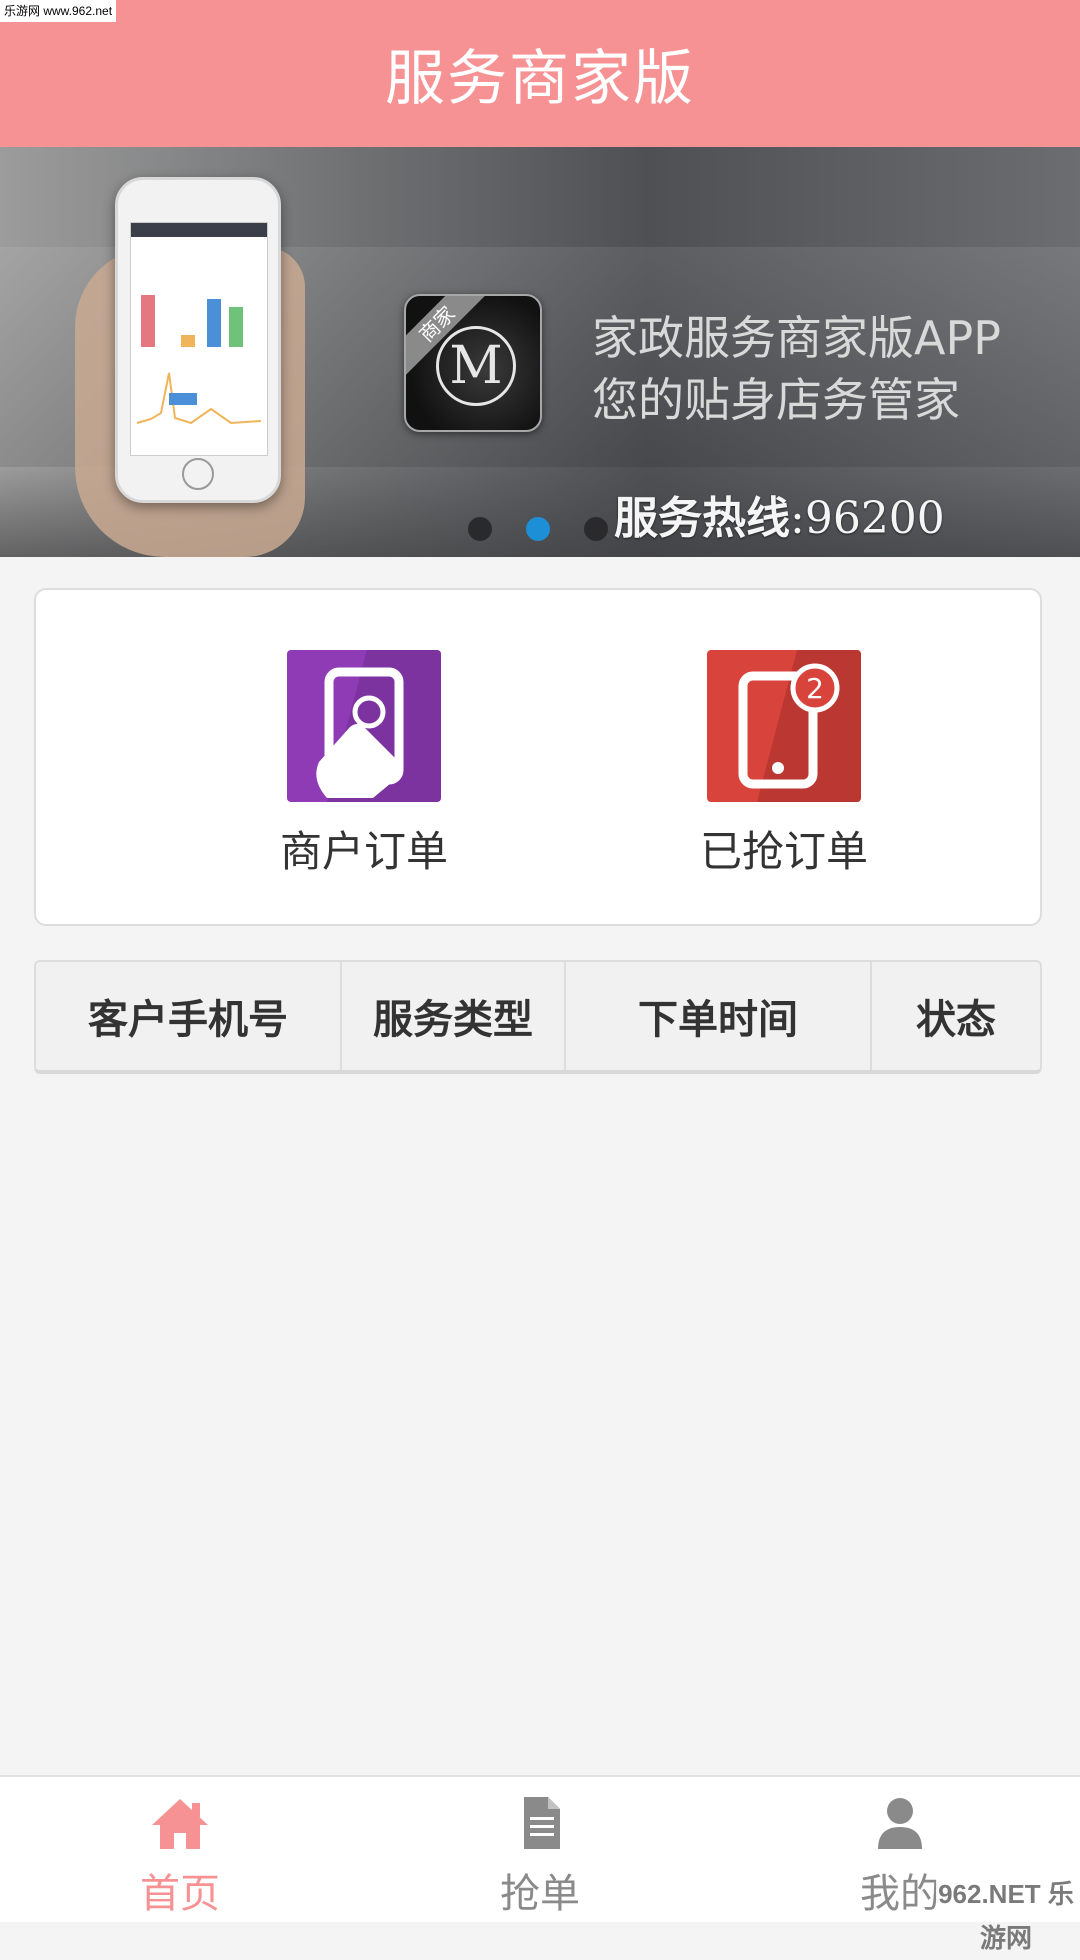 The height and width of the screenshot is (1960, 1080). I want to click on carousel-dots, so click(538, 529).